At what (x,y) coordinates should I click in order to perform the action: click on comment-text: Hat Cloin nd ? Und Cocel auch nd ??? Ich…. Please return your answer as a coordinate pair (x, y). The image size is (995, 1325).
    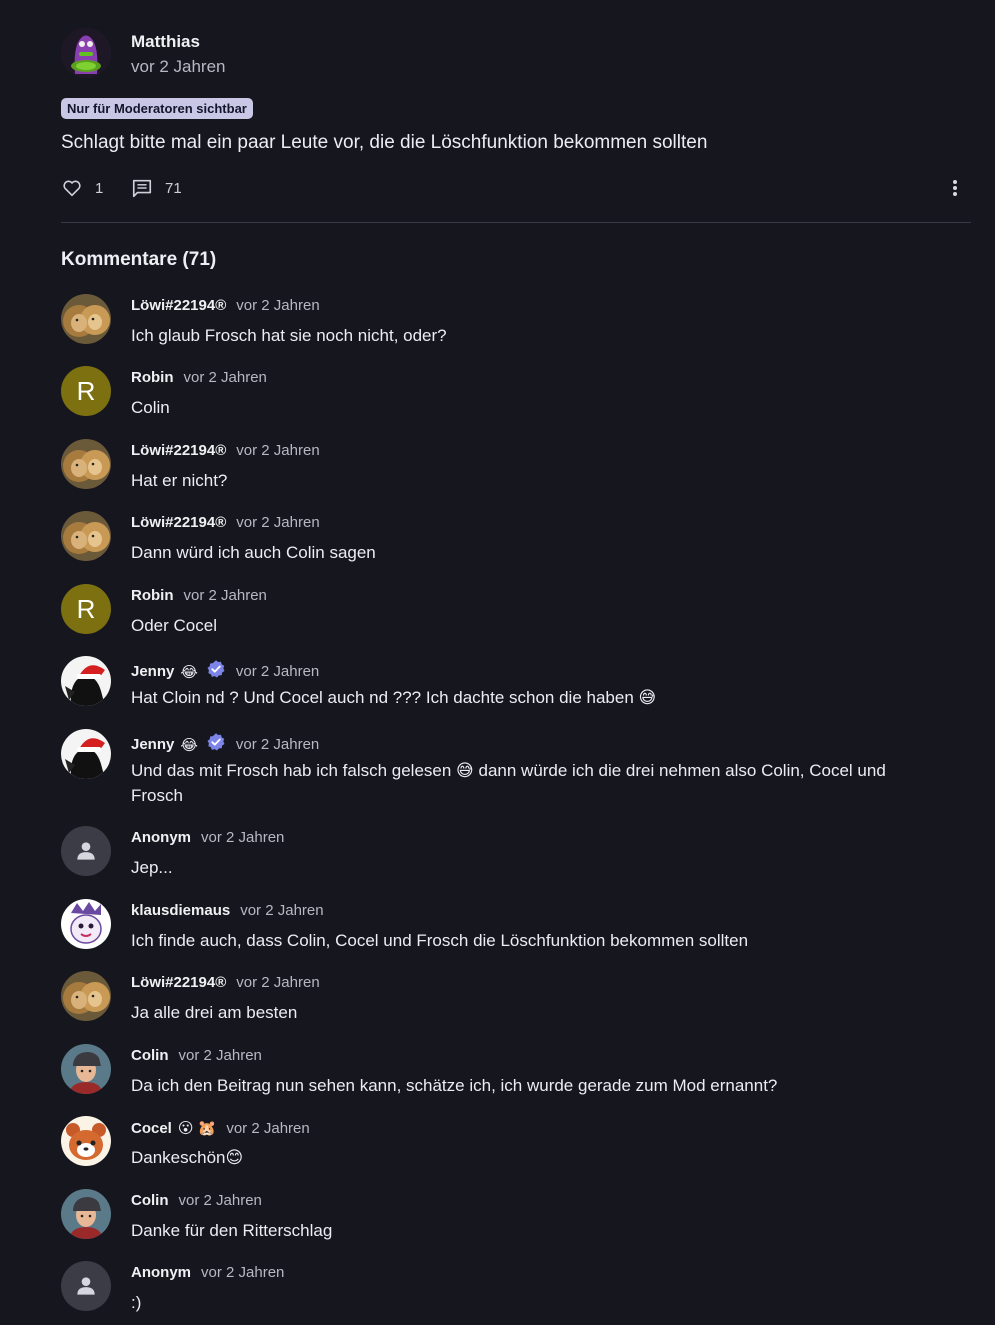
    Looking at the image, I should click on (394, 697).